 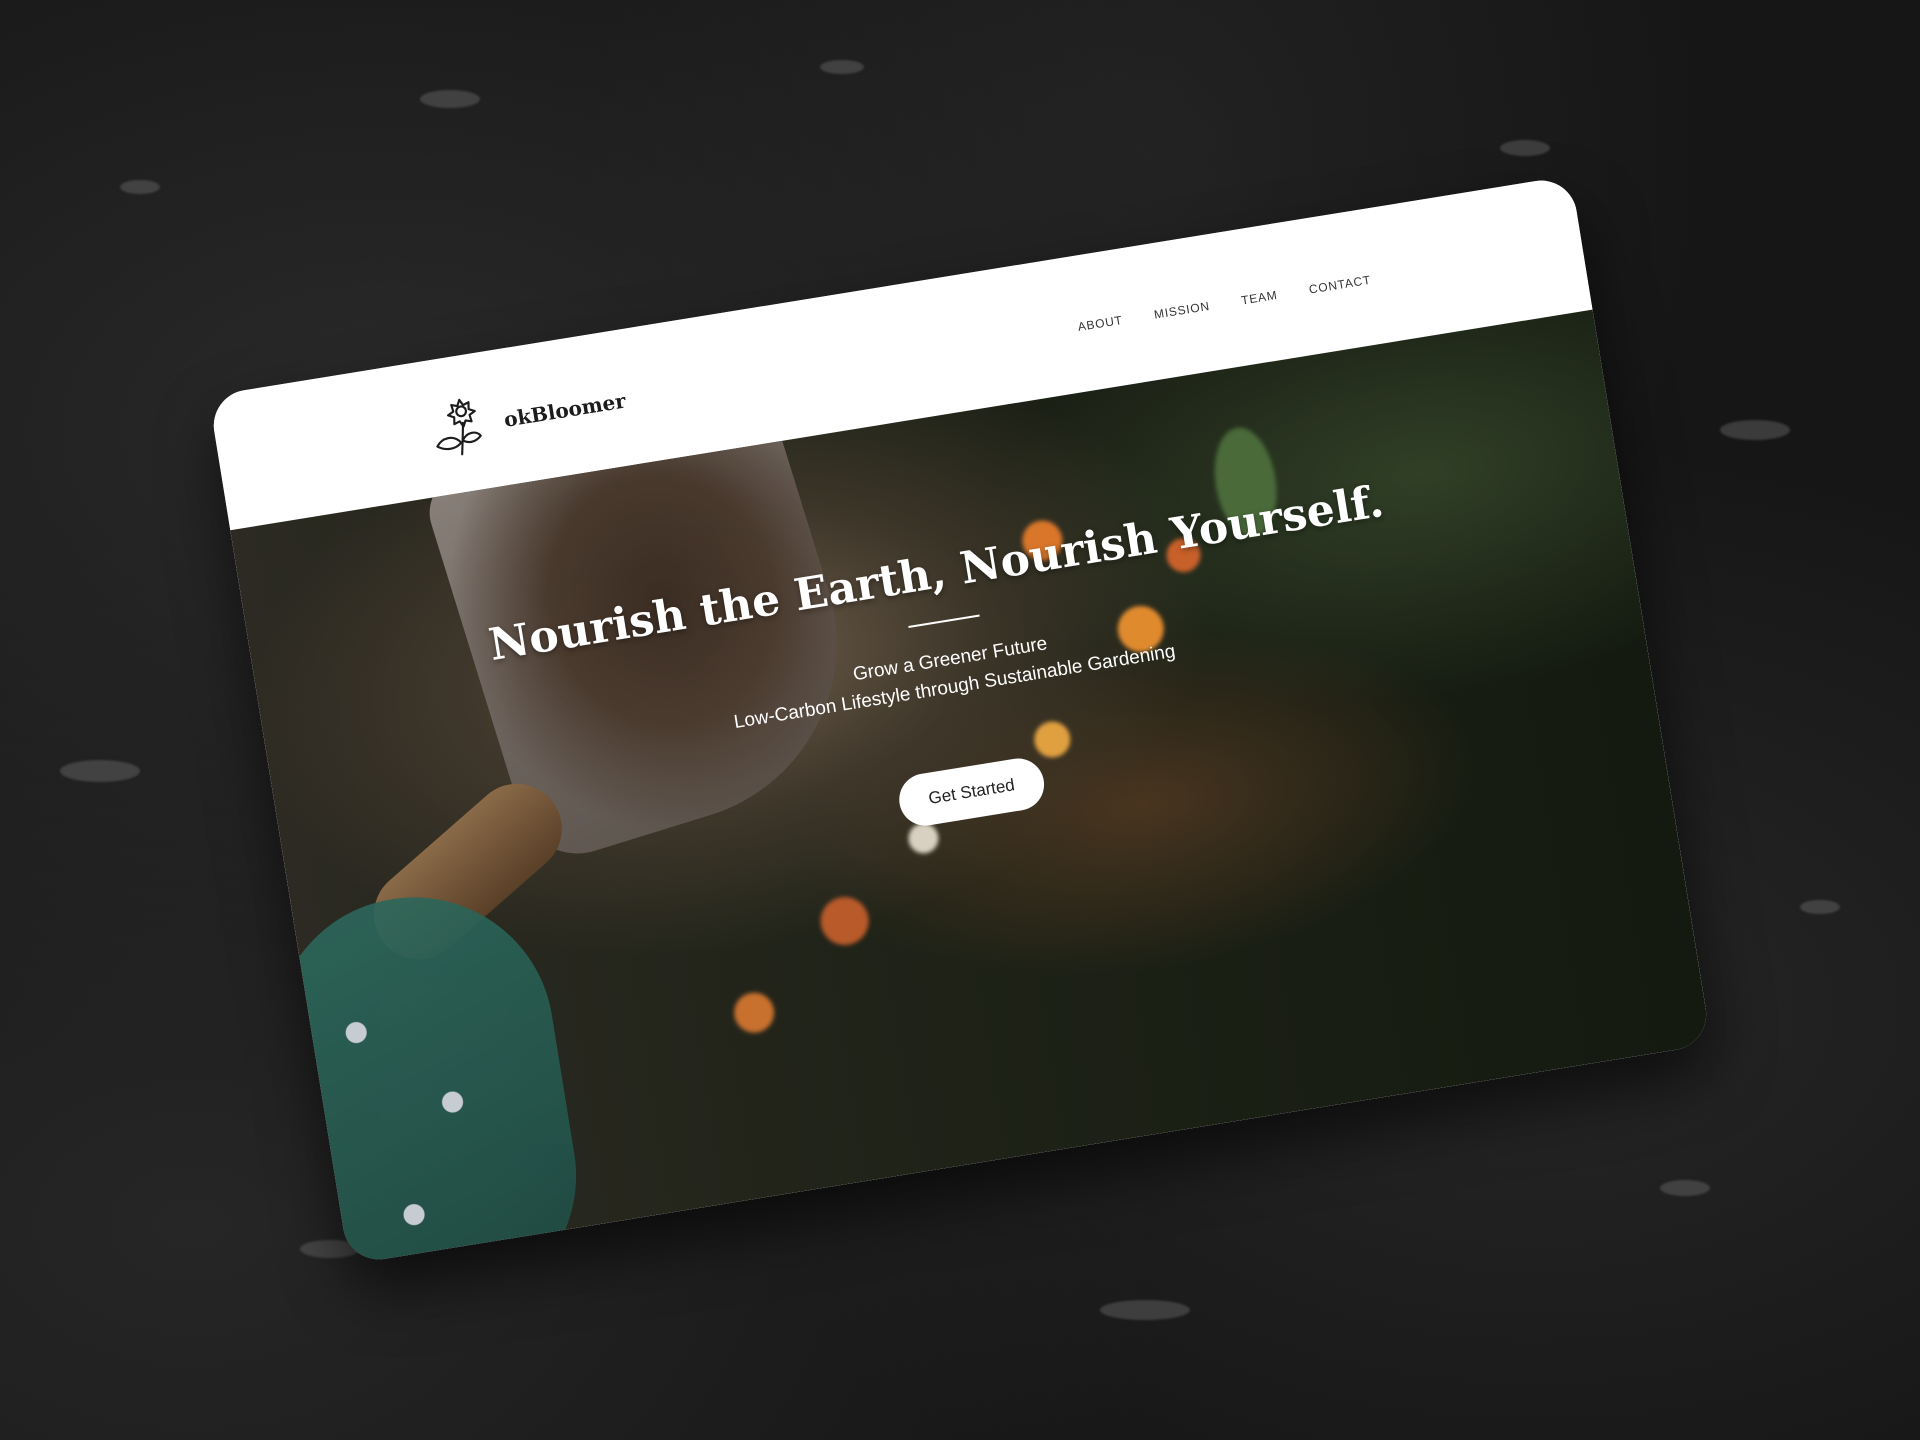 What do you see at coordinates (1340, 285) in the screenshot?
I see `nav-link-contact: CONTACT` at bounding box center [1340, 285].